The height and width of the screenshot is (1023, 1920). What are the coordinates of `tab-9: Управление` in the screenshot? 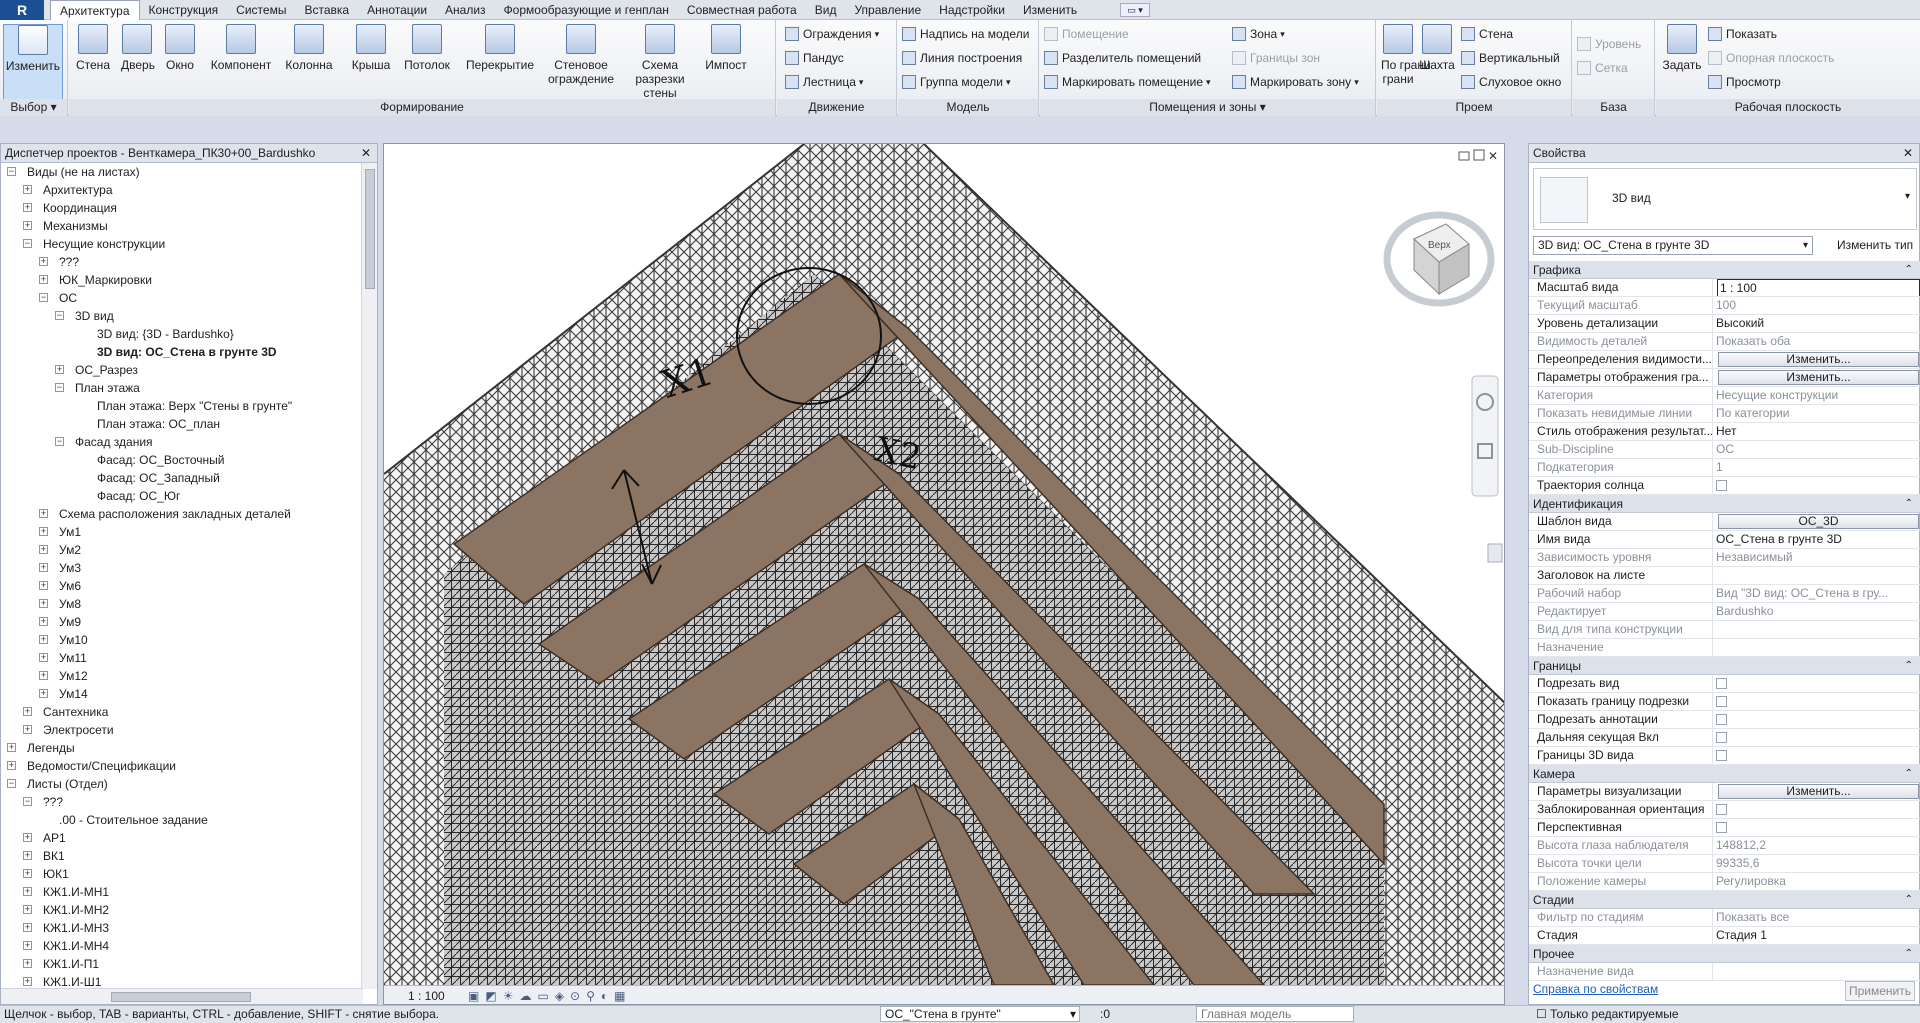 It's located at (887, 10).